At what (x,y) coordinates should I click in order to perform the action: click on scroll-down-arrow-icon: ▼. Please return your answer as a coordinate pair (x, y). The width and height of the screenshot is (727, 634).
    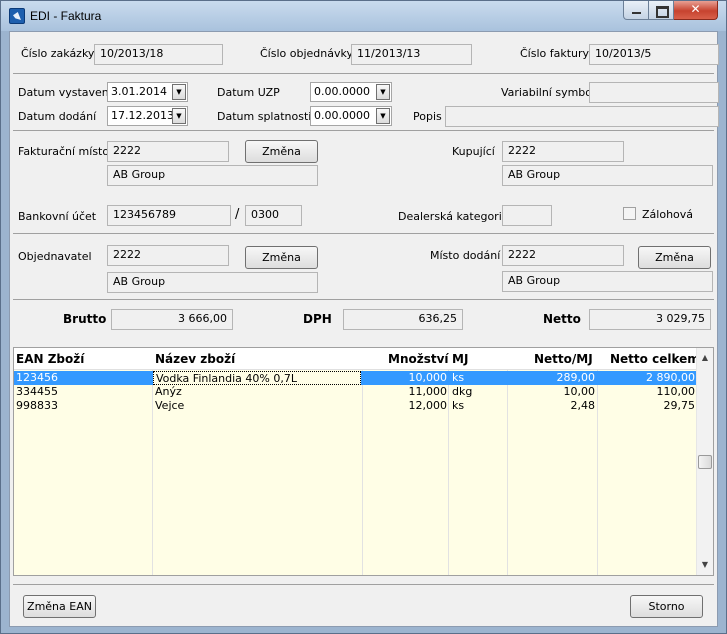
    Looking at the image, I should click on (705, 565).